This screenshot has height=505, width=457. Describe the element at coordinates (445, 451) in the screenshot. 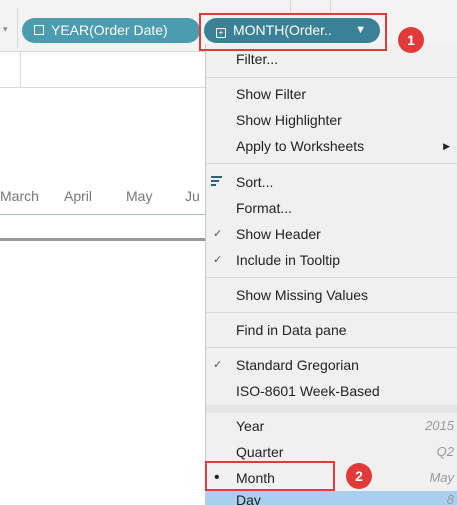

I see `quarter-value: Q2` at that location.